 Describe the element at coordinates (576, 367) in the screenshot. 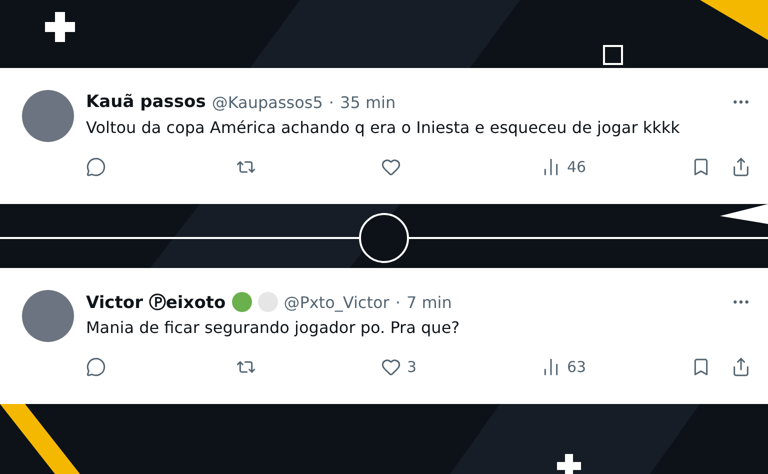

I see `view-count: 63` at that location.